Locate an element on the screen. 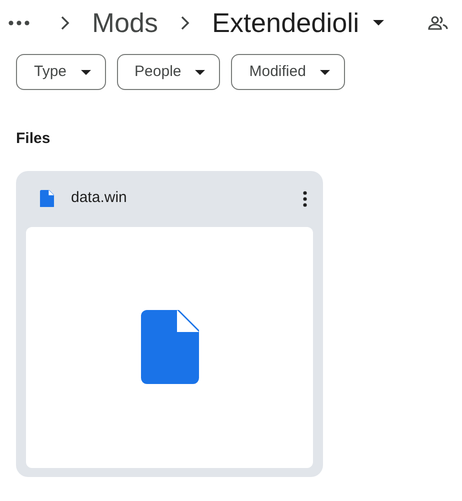 This screenshot has width=462, height=501. filter-chip: Type is located at coordinates (61, 72).